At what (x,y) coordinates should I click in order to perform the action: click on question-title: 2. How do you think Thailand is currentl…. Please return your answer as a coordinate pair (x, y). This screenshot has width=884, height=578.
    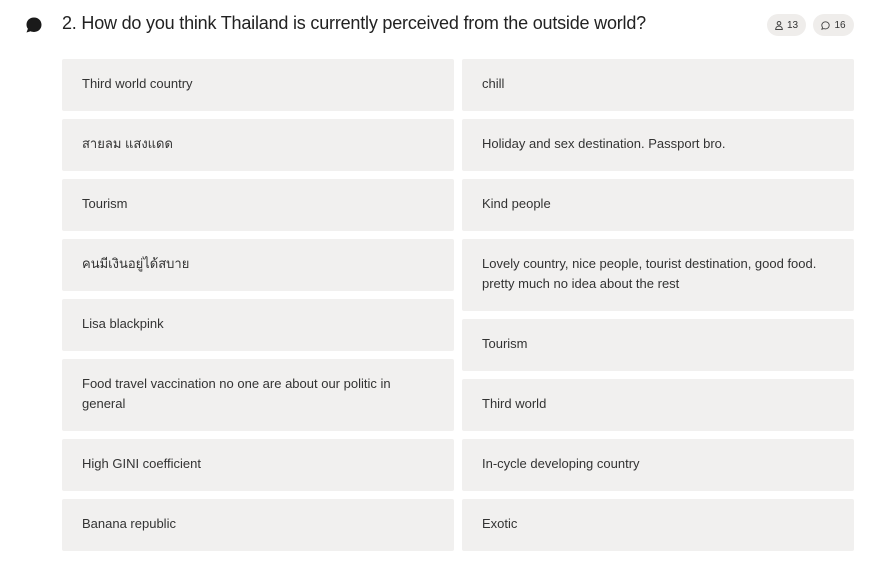
    Looking at the image, I should click on (354, 23).